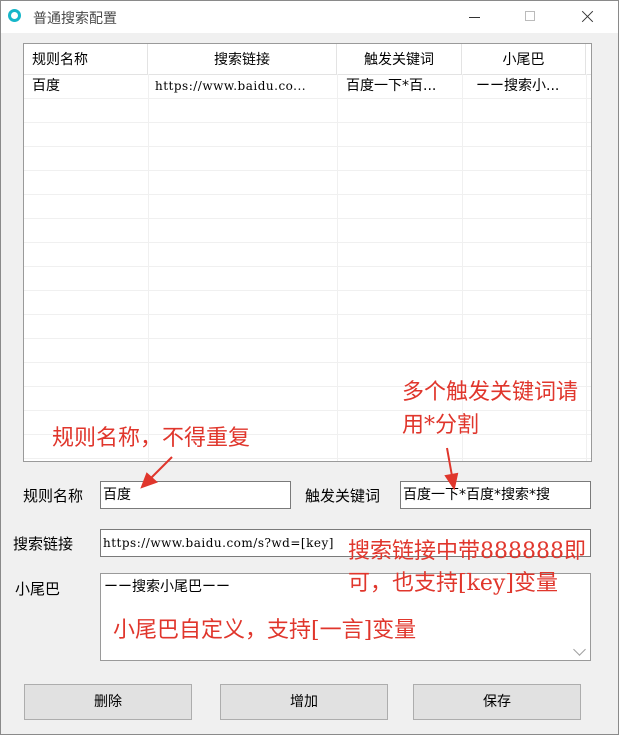 This screenshot has height=735, width=619. Describe the element at coordinates (449, 462) in the screenshot. I see `keywords-arrow` at that location.